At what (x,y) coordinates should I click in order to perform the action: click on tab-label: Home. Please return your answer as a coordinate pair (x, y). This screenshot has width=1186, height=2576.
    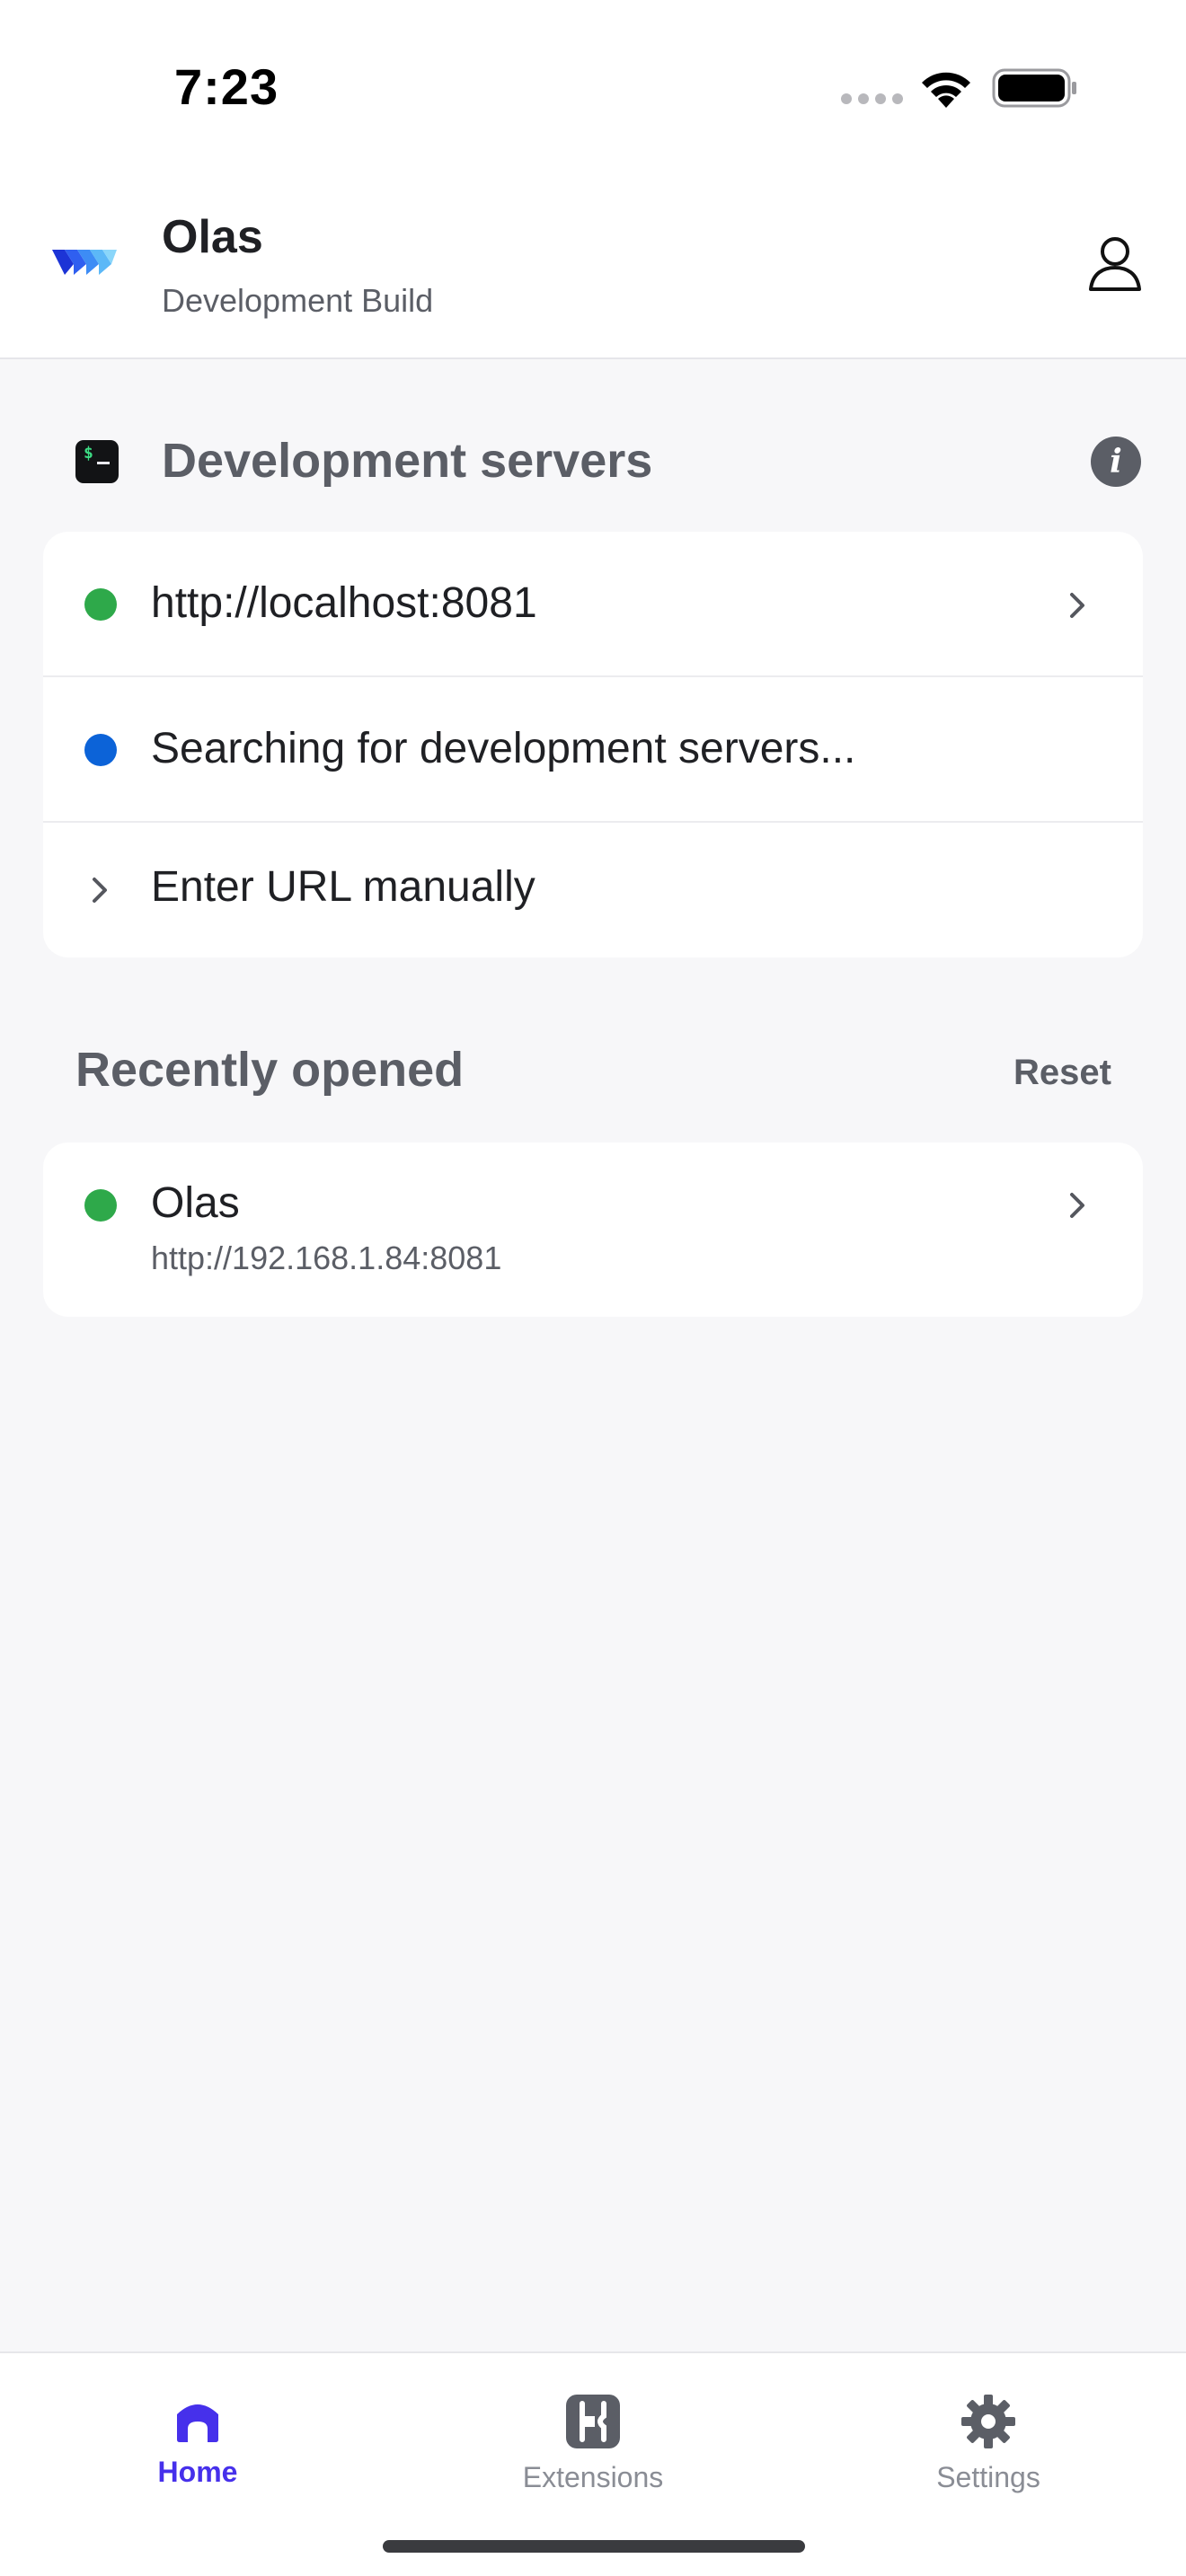
    Looking at the image, I should click on (197, 2472).